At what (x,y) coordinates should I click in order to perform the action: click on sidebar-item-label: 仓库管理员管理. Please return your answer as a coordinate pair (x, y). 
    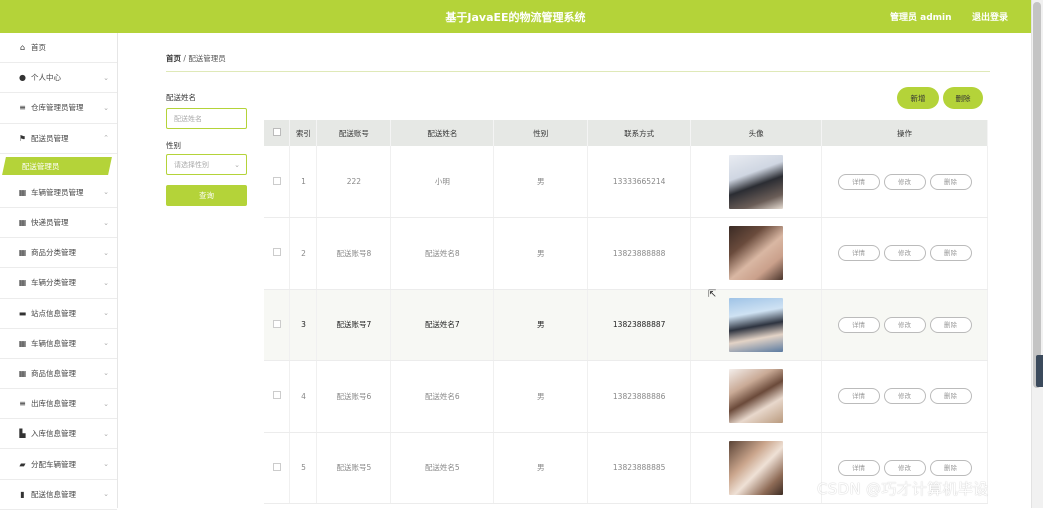
    Looking at the image, I should click on (57, 108).